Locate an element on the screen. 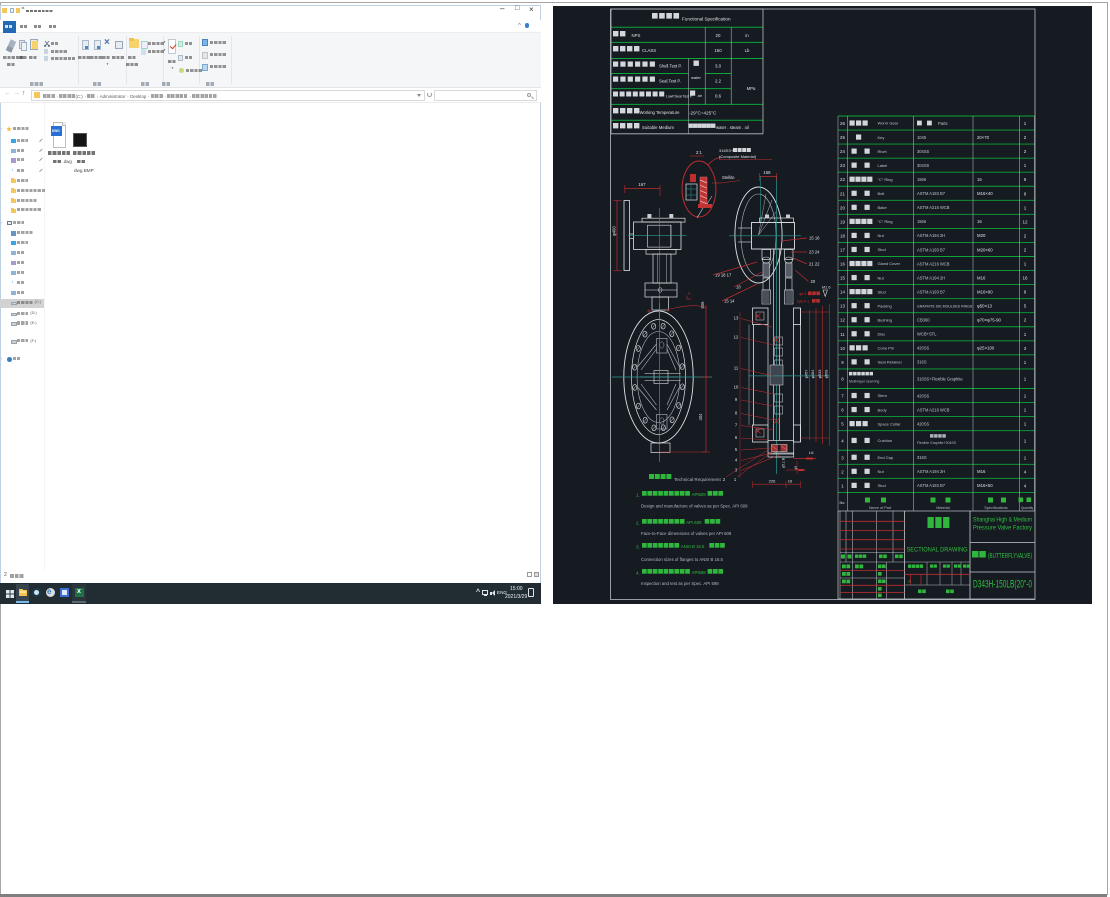 This screenshot has width=1110, height=897. svg-text: 21 is located at coordinates (842, 193).